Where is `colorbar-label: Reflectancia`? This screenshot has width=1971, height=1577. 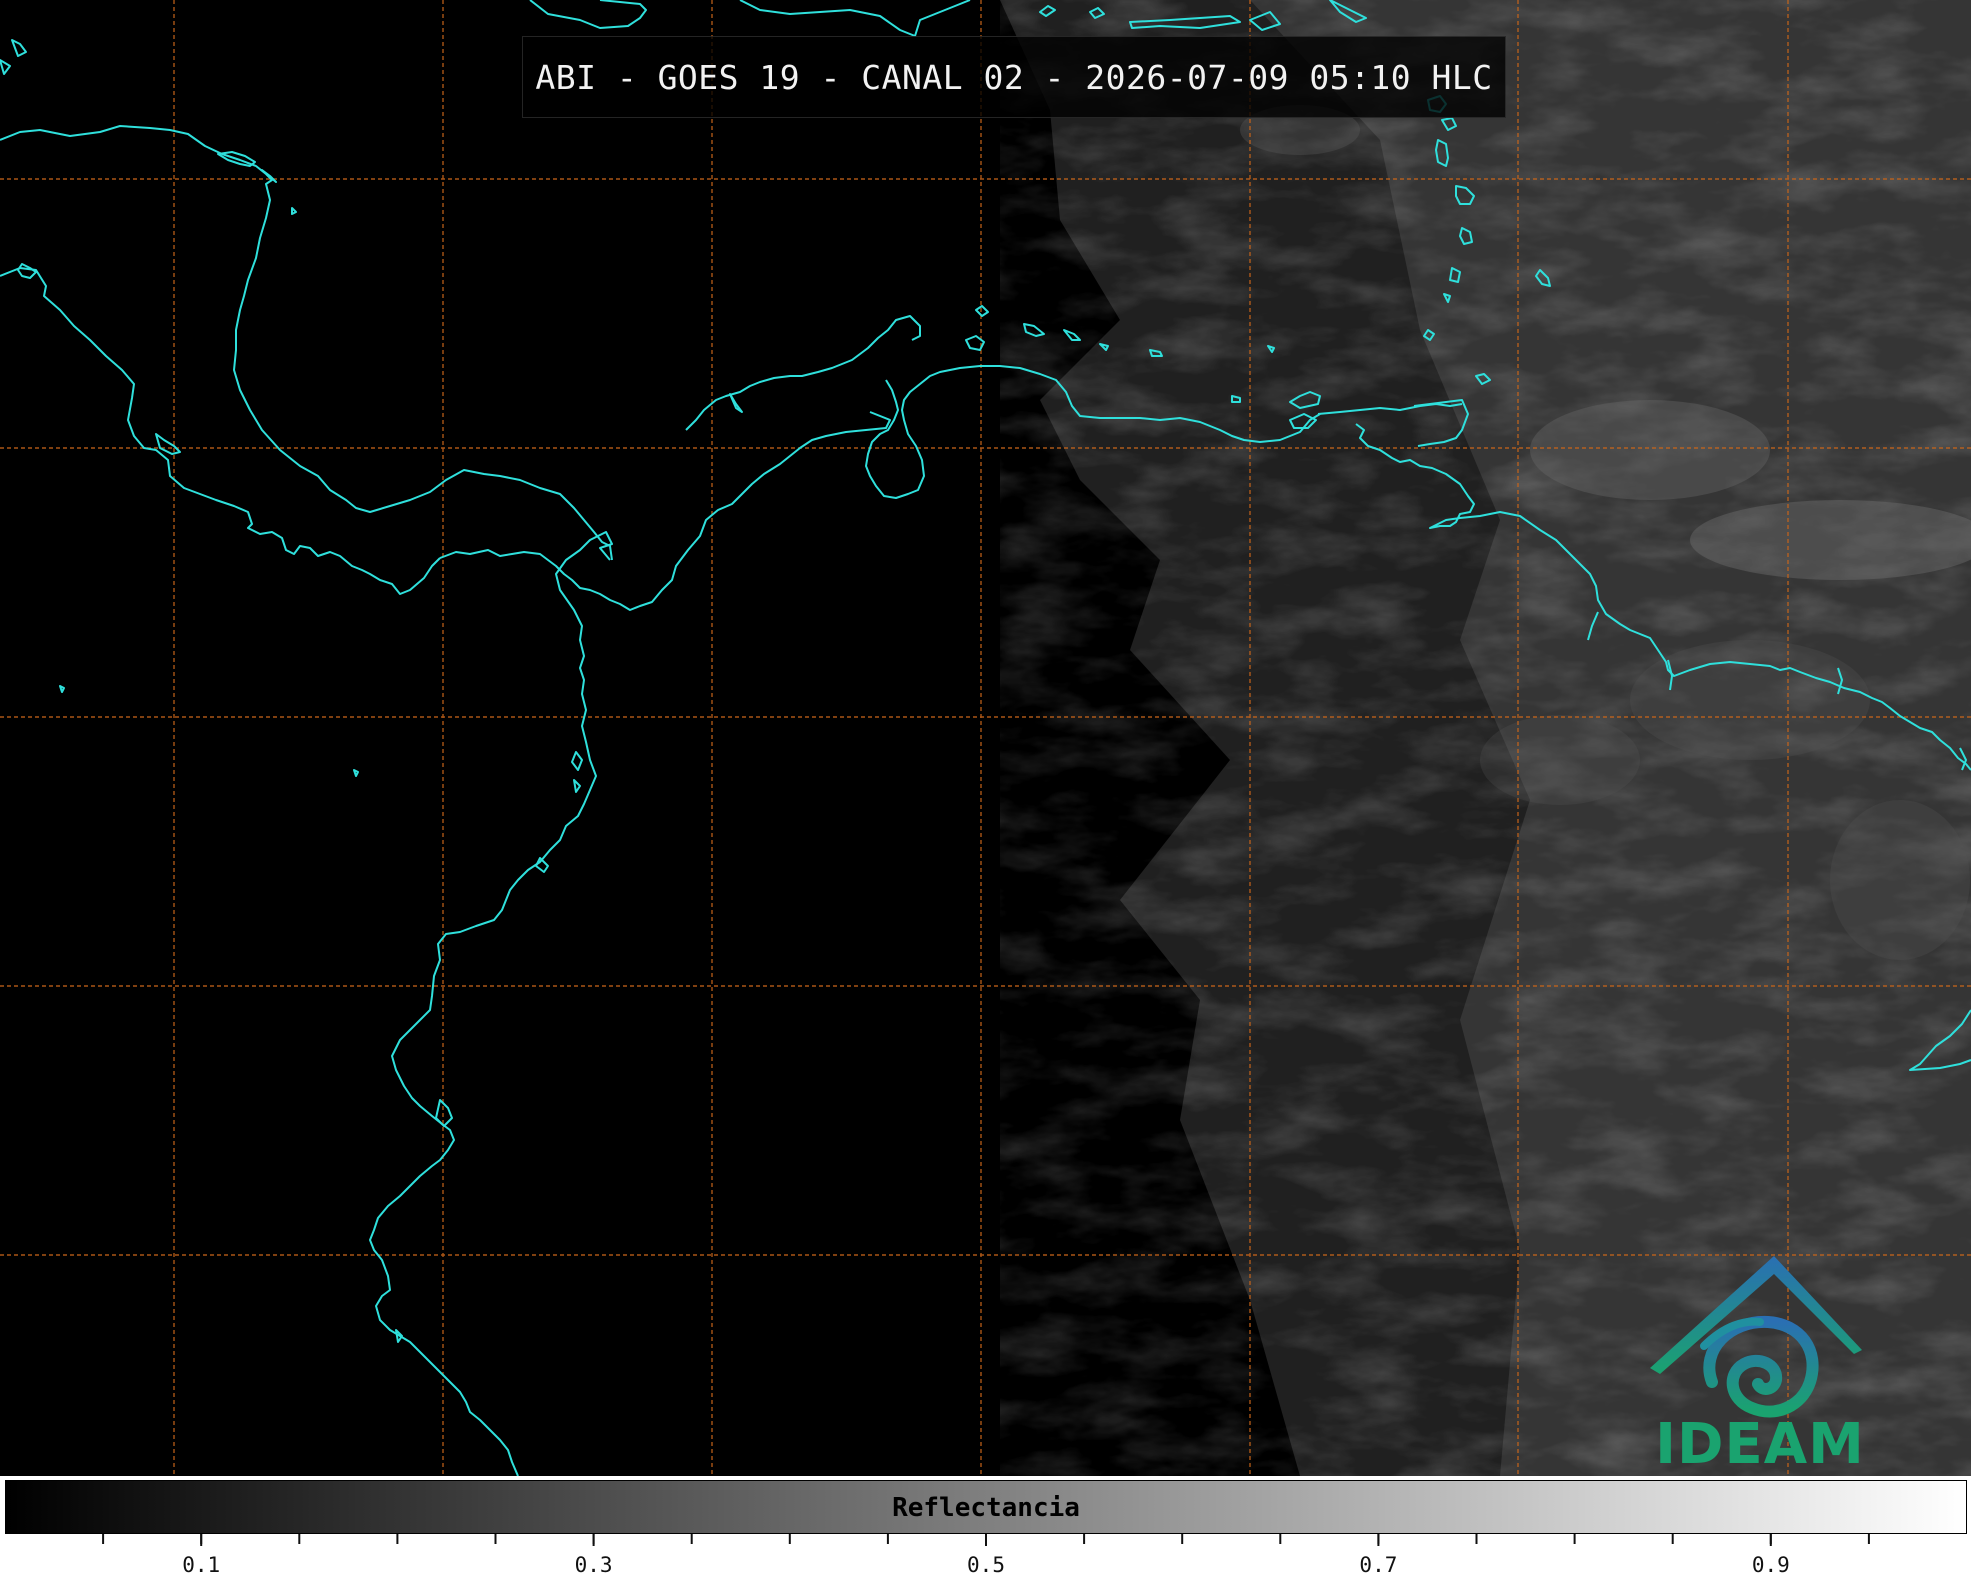 colorbar-label: Reflectancia is located at coordinates (986, 1508).